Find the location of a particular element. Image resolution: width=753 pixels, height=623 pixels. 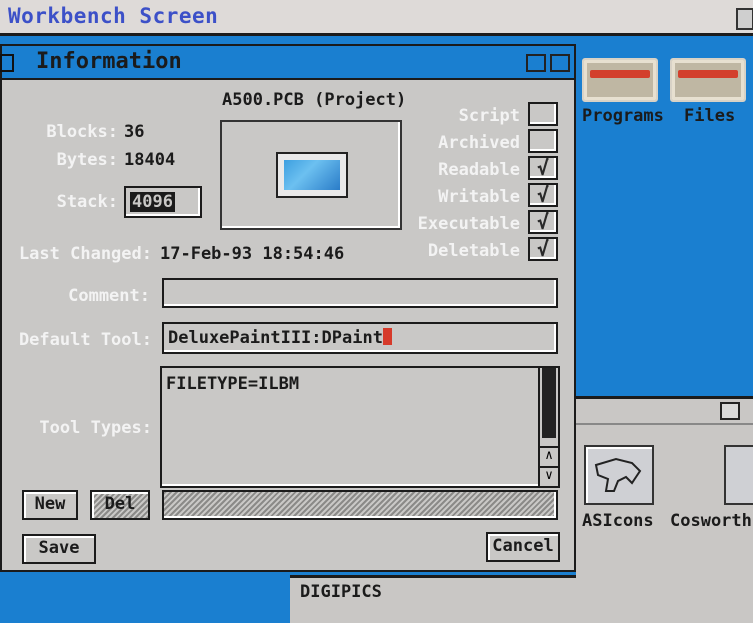

close-gadget-icon is located at coordinates (7, 63).